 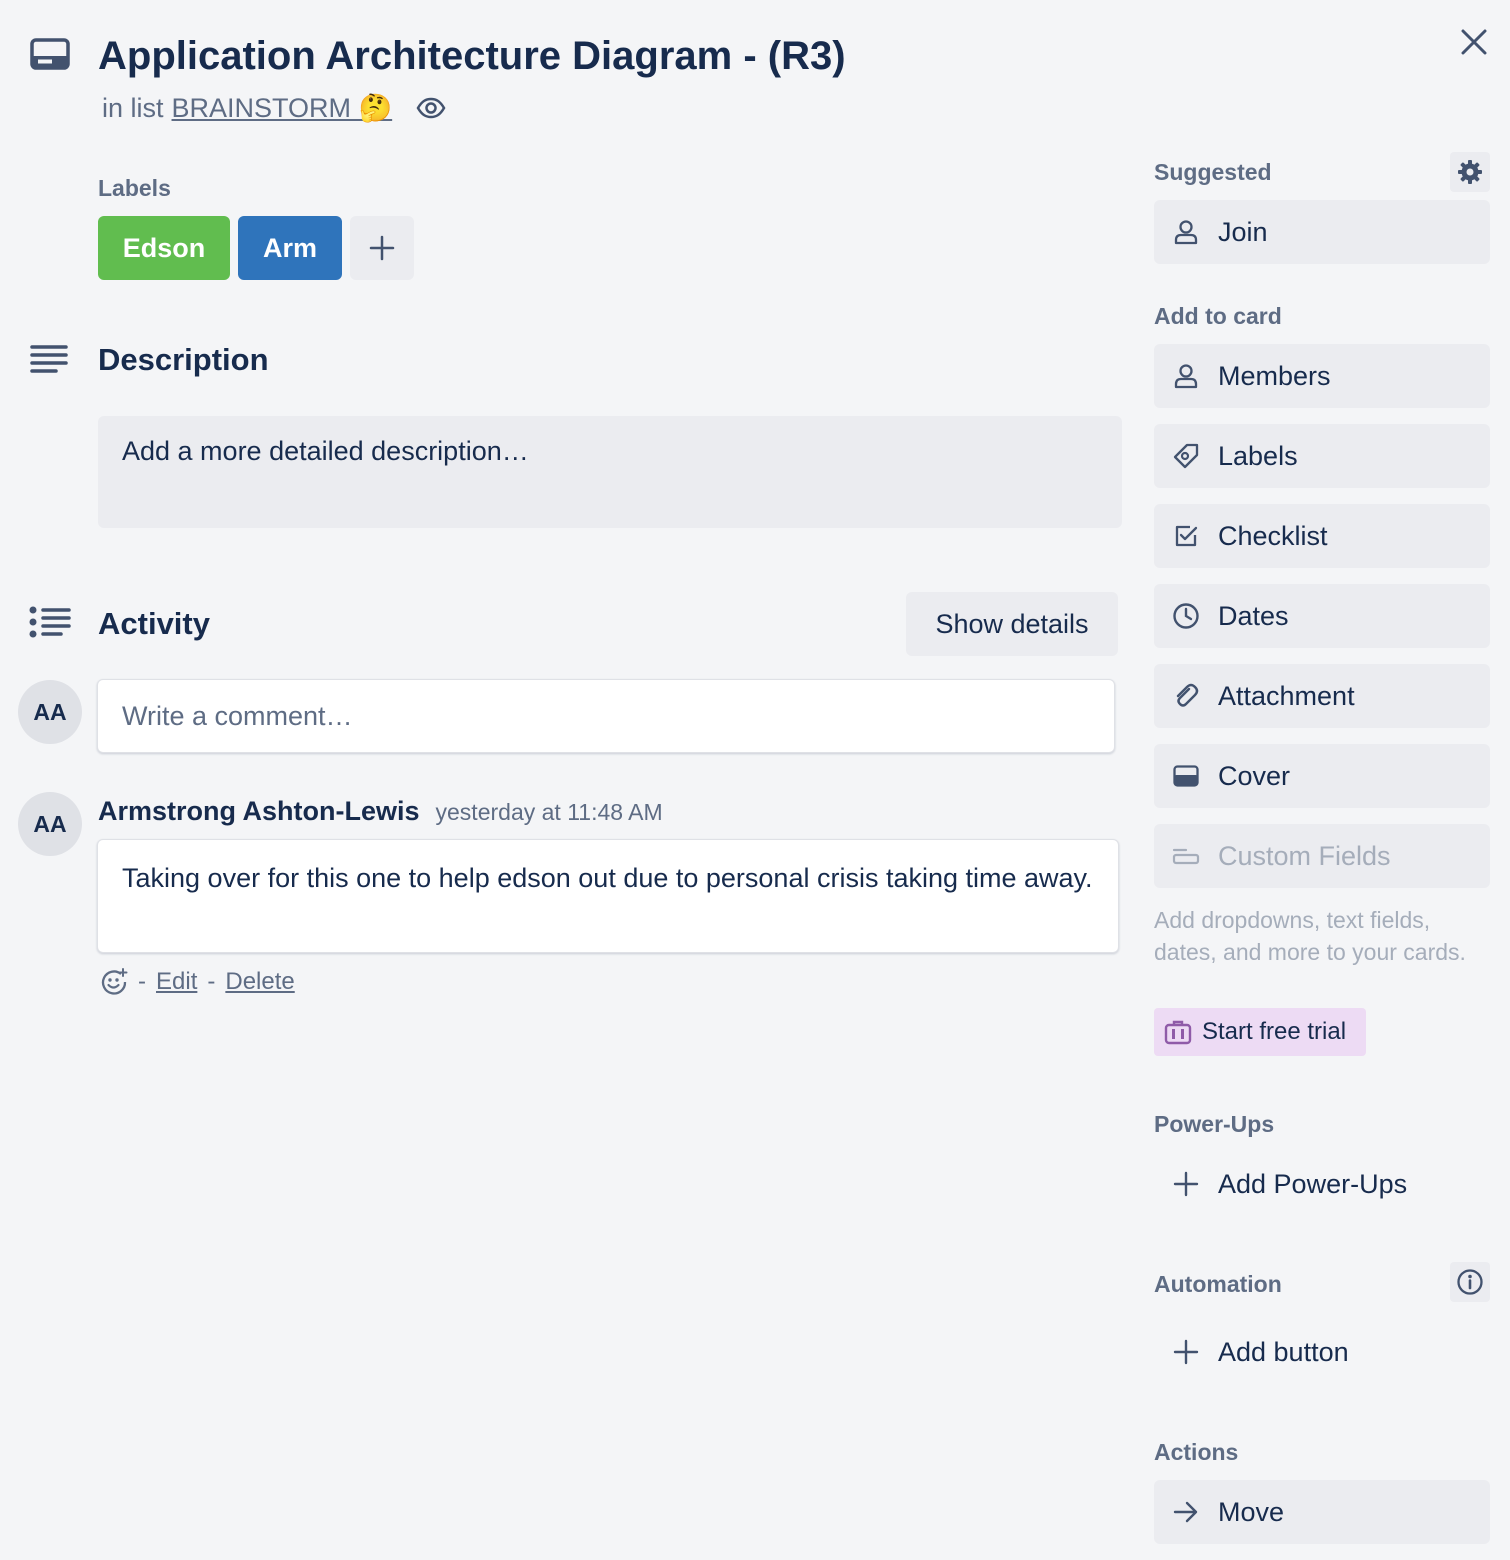 I want to click on paperclip-icon, so click(x=1186, y=696).